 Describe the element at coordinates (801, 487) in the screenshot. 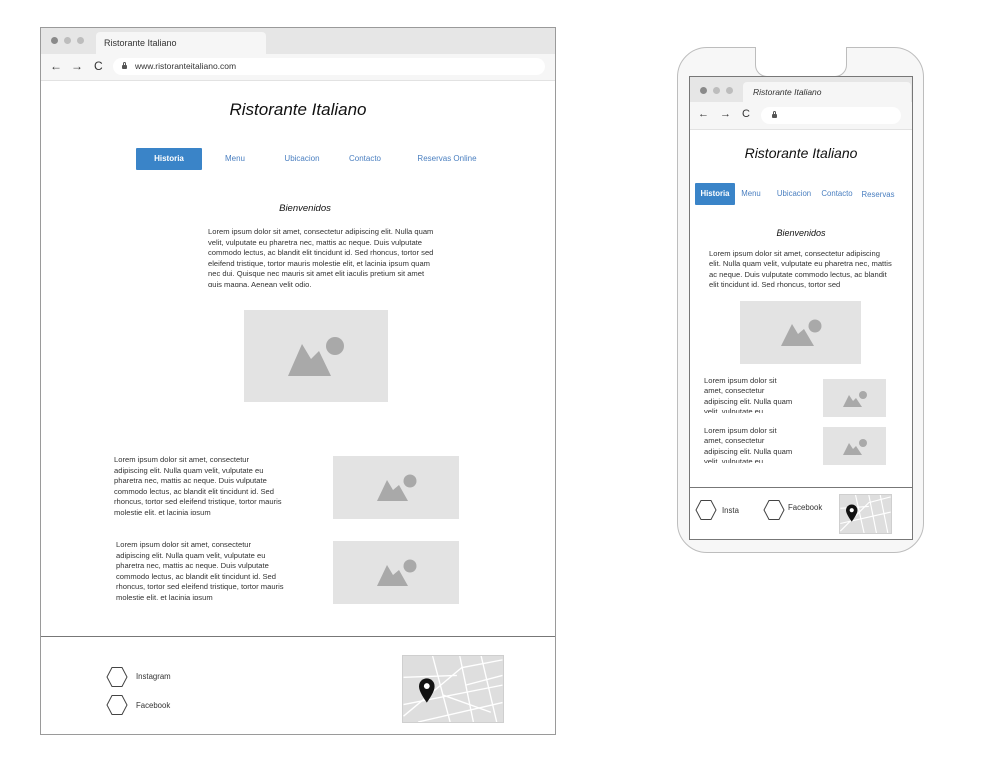

I see `mobile-footer-divider` at that location.